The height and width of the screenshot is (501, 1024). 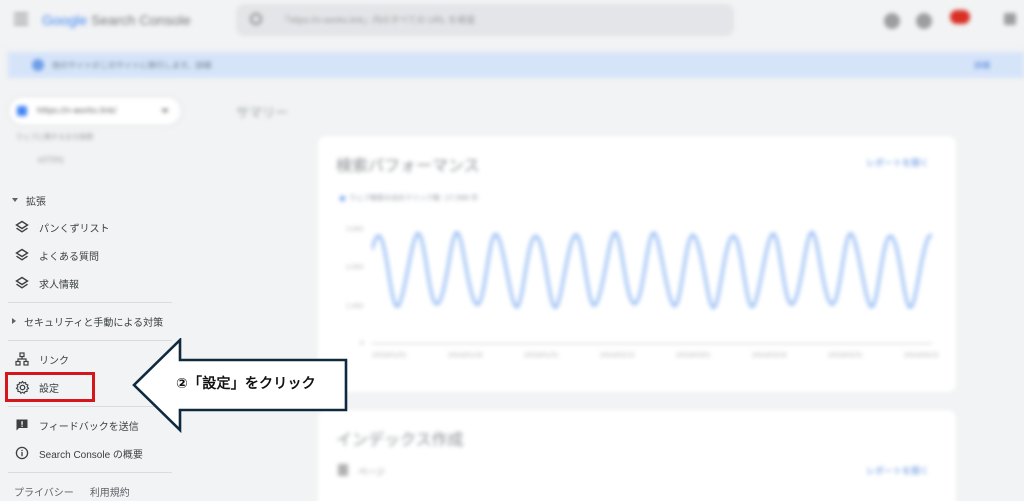 I want to click on page-title: サマリー, so click(x=262, y=113).